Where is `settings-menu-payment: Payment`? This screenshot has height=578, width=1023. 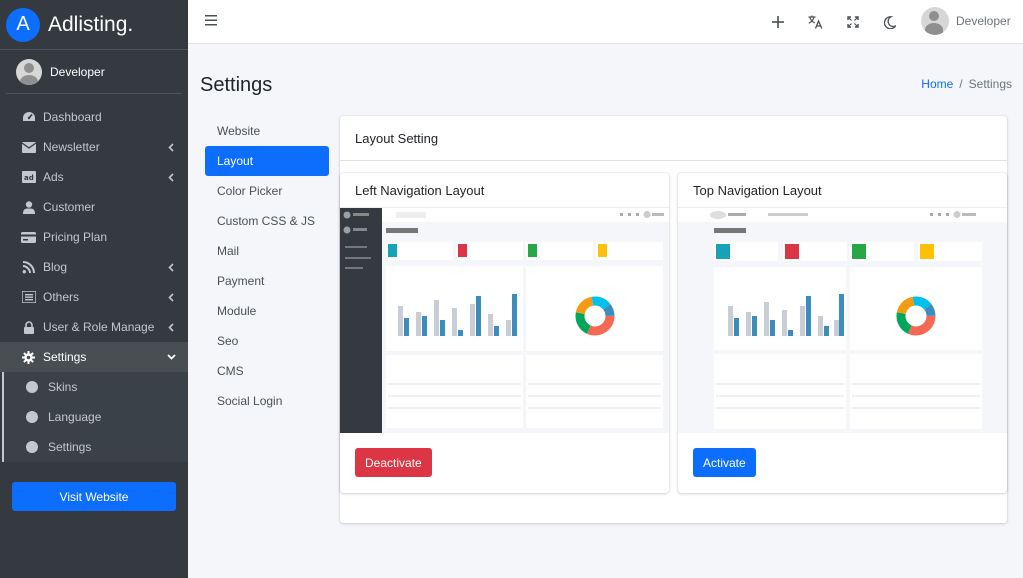
settings-menu-payment: Payment is located at coordinates (267, 281).